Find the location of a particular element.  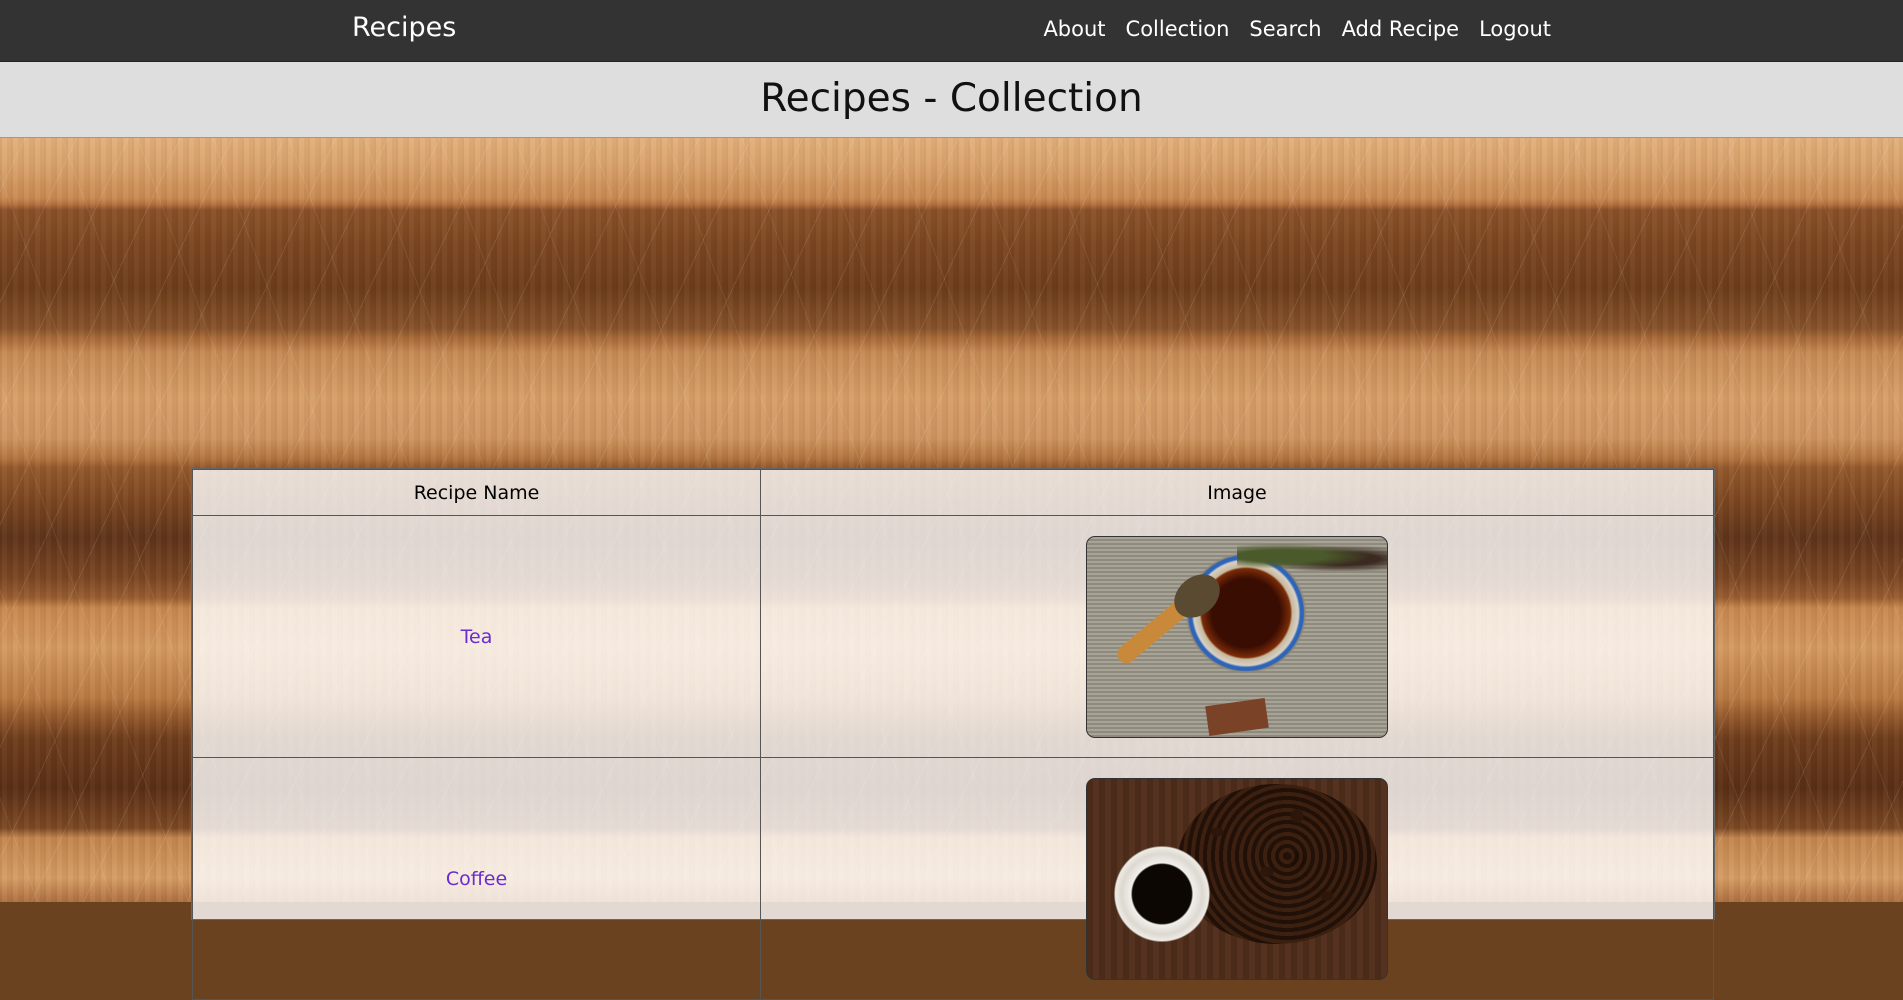

recipe-name-cell: Tea is located at coordinates (476, 636).